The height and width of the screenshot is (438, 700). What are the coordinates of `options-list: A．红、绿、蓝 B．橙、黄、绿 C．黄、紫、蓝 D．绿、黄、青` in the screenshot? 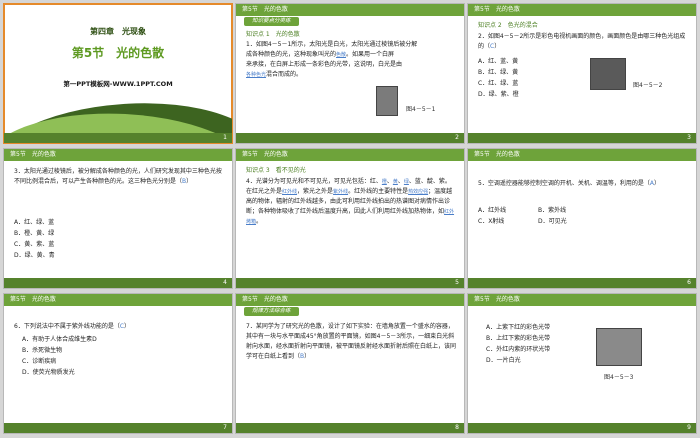 It's located at (119, 239).